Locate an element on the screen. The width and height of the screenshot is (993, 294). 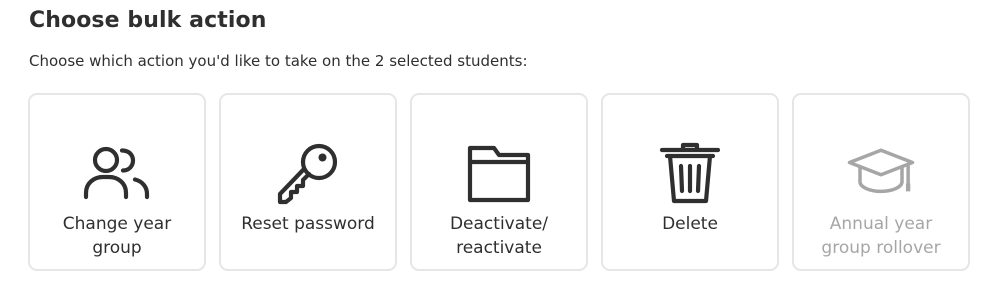
folder-icon is located at coordinates (499, 173).